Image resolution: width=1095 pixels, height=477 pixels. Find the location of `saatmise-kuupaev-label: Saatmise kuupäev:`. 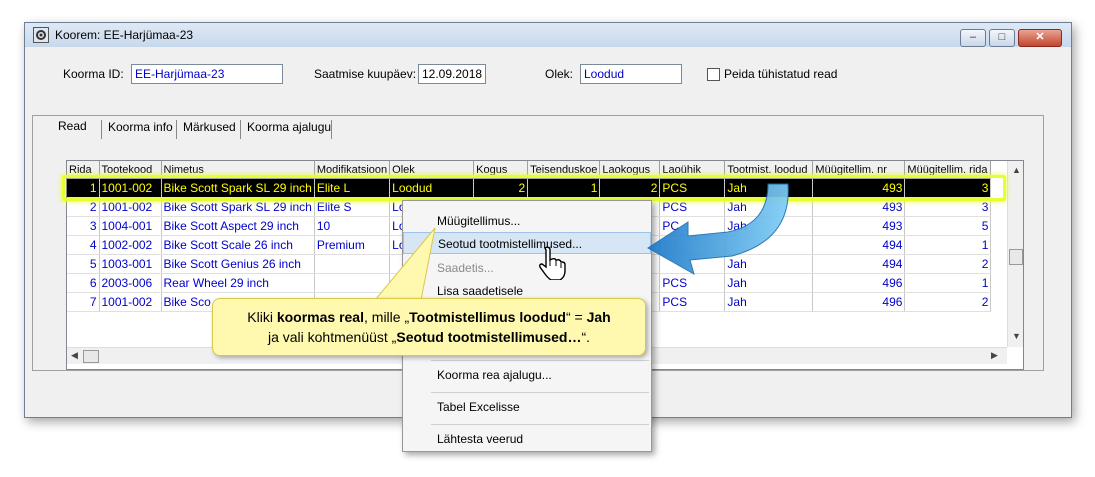

saatmise-kuupaev-label: Saatmise kuupäev: is located at coordinates (365, 74).